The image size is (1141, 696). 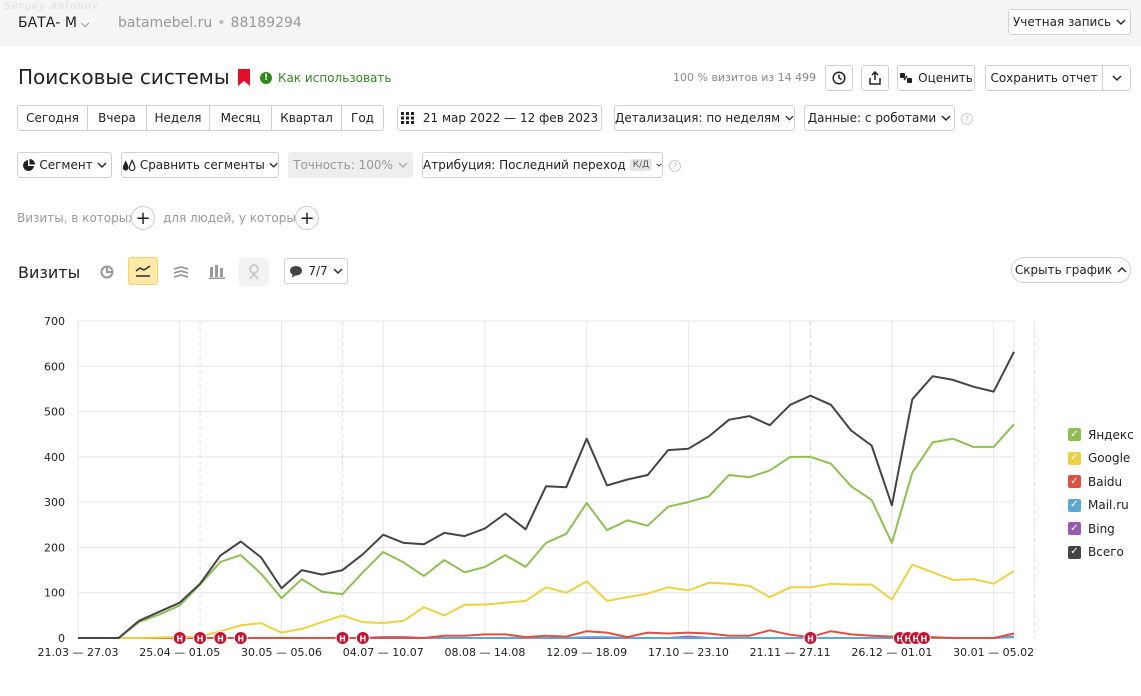 I want to click on date-range-label: 21 мар 2022 — 12 фев 2023, so click(x=510, y=118).